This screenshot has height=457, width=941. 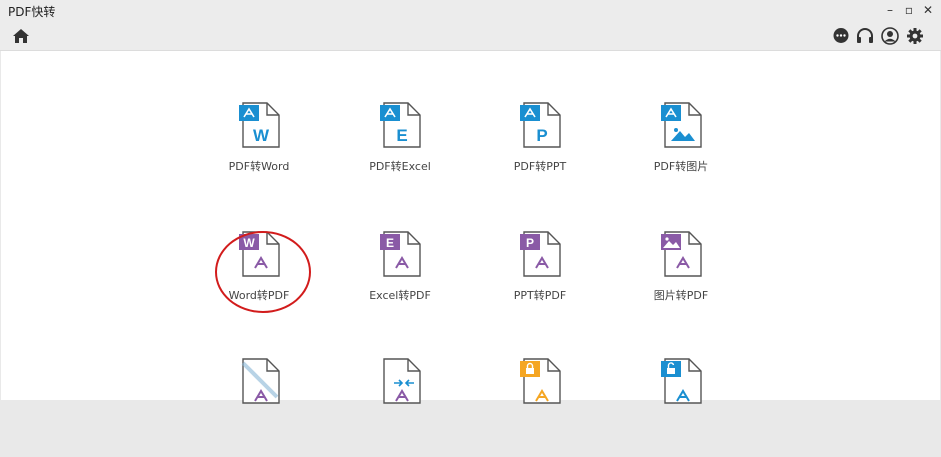 What do you see at coordinates (681, 151) in the screenshot?
I see `tile-pdf-to-image: PDF转图片` at bounding box center [681, 151].